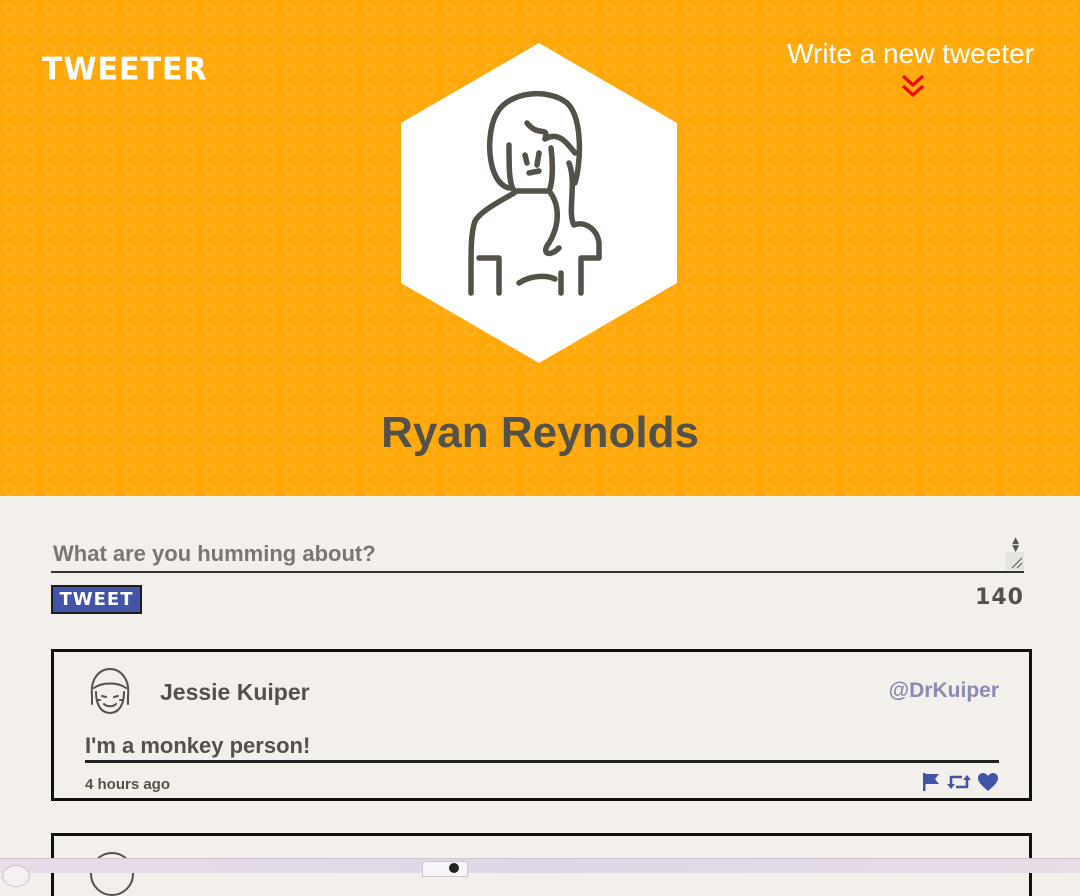 This screenshot has width=1080, height=896. What do you see at coordinates (16, 876) in the screenshot?
I see `start-button` at bounding box center [16, 876].